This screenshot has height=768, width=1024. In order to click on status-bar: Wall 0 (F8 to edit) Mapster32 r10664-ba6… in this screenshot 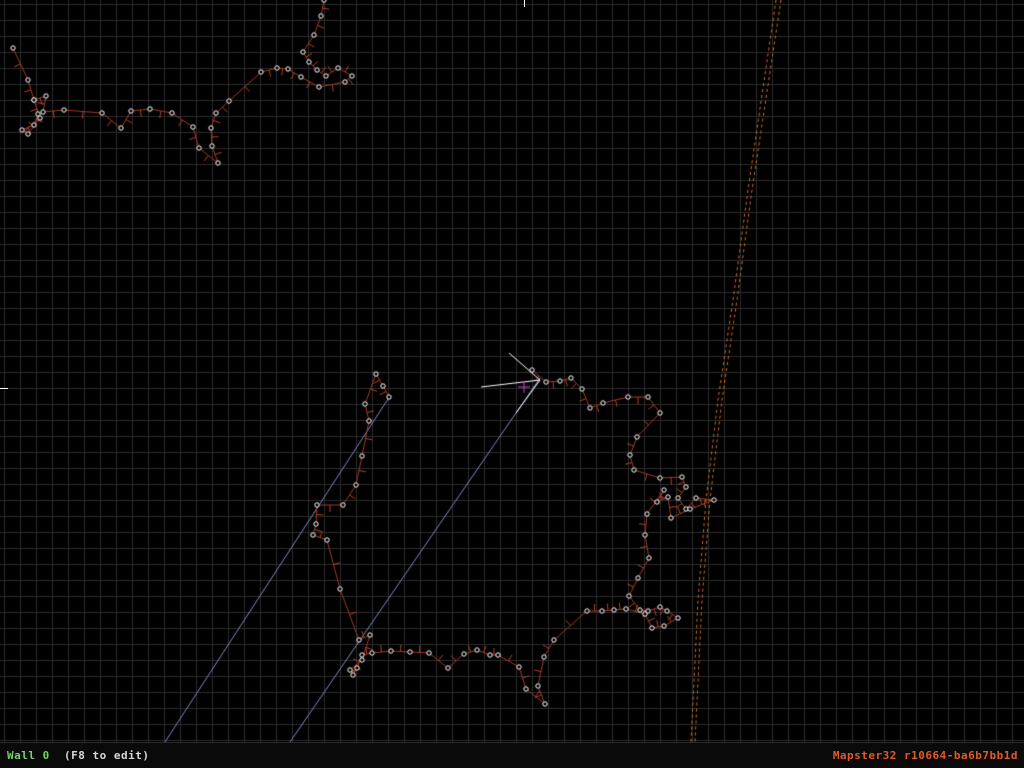, I will do `click(512, 755)`.